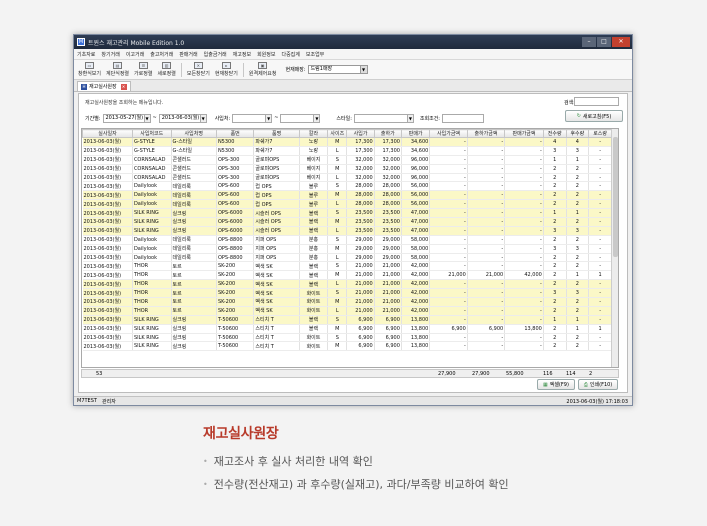 Image resolution: width=707 pixels, height=526 pixels. I want to click on menu-item-inventory: 재고정보, so click(242, 54).